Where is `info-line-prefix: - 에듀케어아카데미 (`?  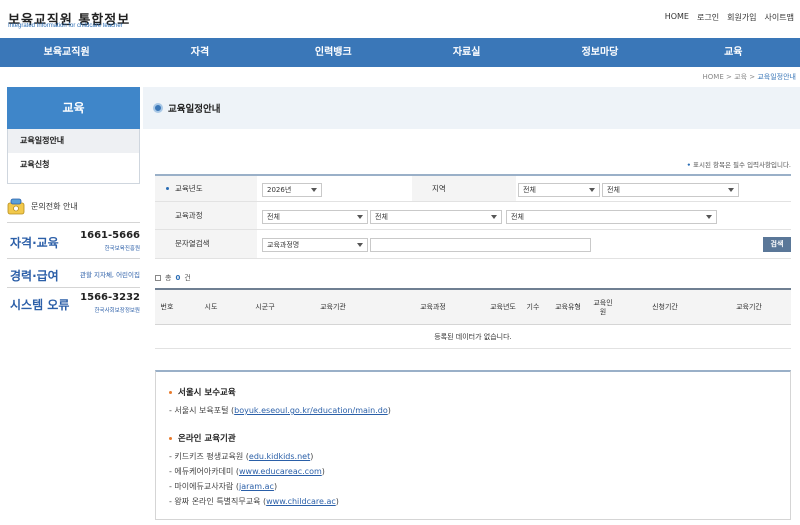 info-line-prefix: - 에듀케어아카데미 ( is located at coordinates (204, 471).